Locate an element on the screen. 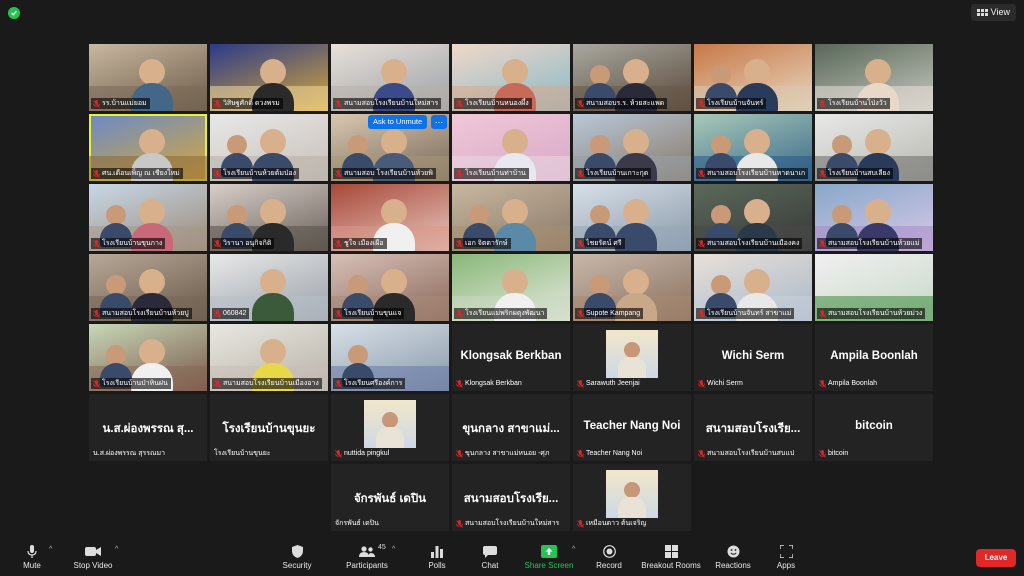 The image size is (1024, 576). participant-name-tag: โรงเรียนบ้านห้วยต้มป่อง is located at coordinates (256, 173).